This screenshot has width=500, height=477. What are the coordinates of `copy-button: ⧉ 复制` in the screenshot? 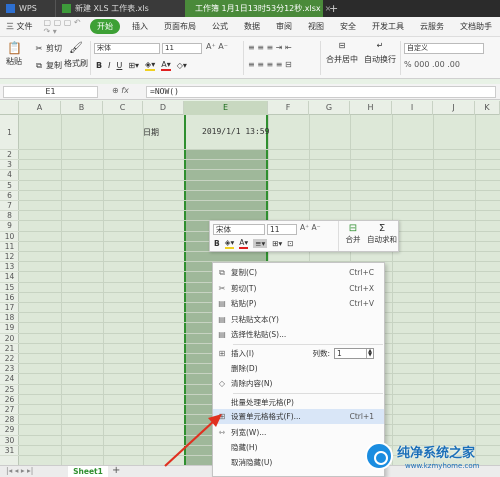 It's located at (48, 65).